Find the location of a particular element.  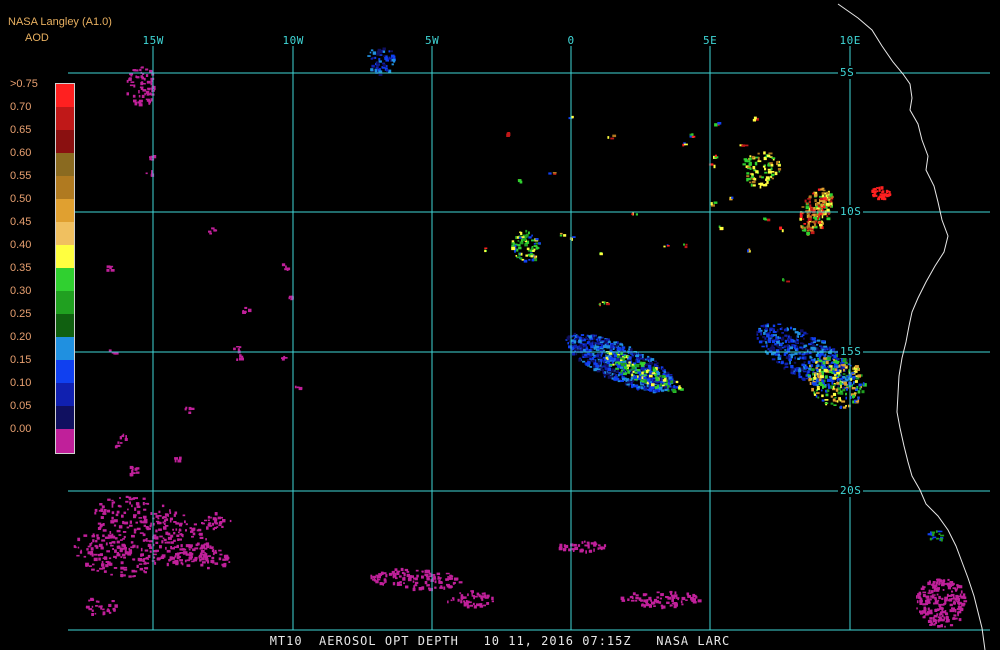

legend-tick-label: 0.35 is located at coordinates (21, 268).